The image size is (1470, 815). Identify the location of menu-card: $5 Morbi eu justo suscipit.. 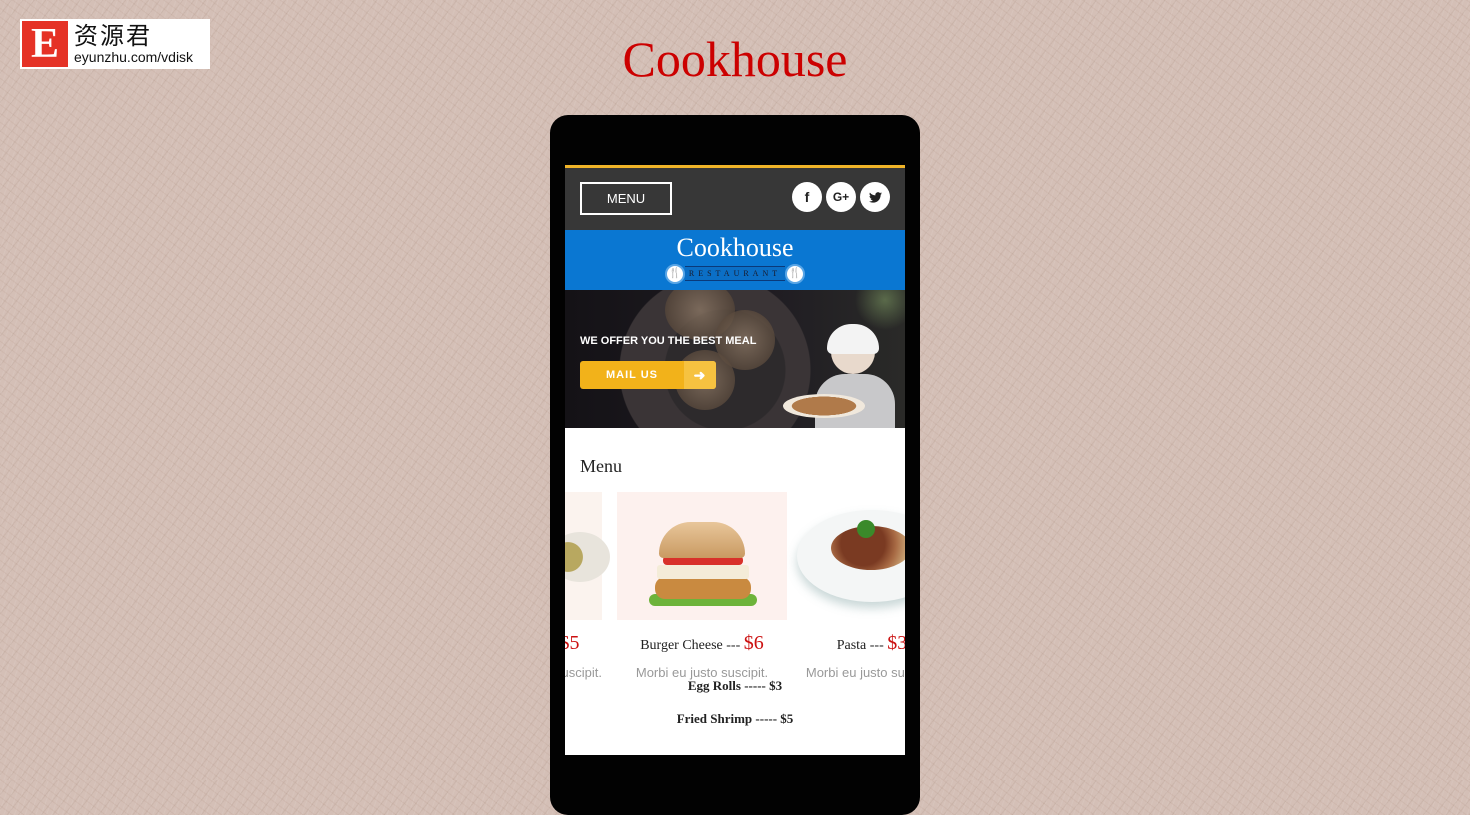
(587, 586).